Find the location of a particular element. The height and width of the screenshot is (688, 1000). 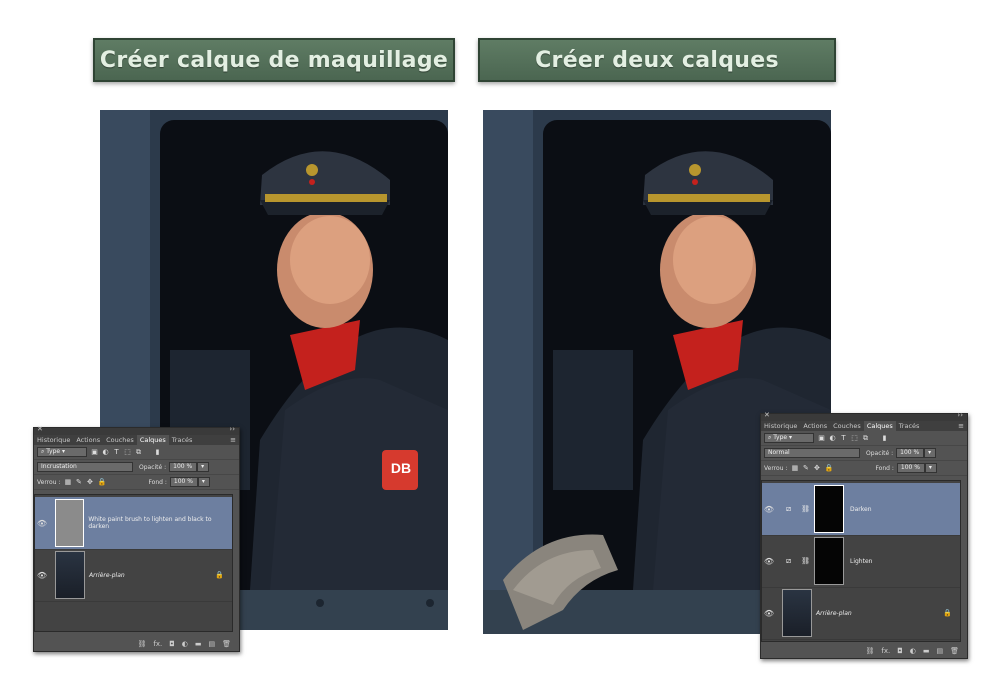

layer-name: Lighten is located at coordinates (861, 561).